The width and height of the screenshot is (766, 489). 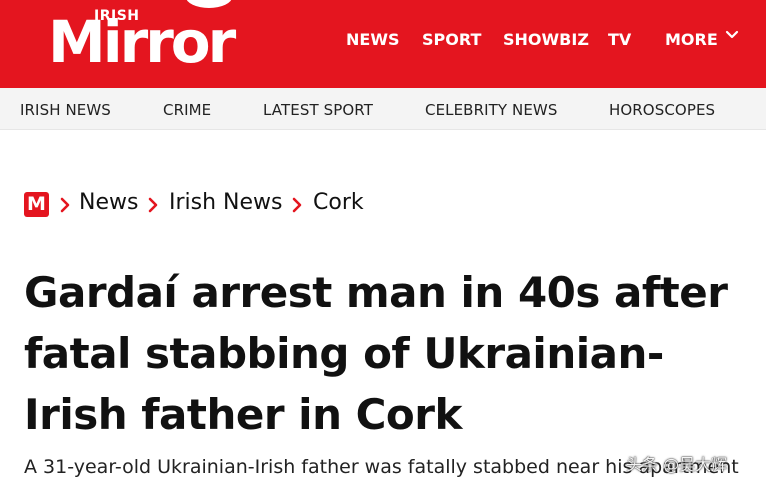 What do you see at coordinates (546, 39) in the screenshot?
I see `nav-showbiz: SHOWBIZ` at bounding box center [546, 39].